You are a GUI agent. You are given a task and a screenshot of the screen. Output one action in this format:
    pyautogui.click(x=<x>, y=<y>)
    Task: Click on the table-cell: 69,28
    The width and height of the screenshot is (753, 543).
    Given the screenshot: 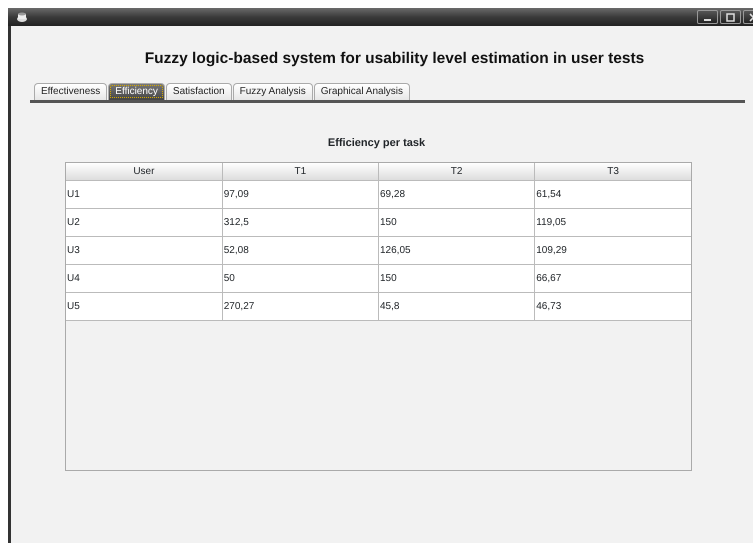 What is the action you would take?
    pyautogui.click(x=456, y=194)
    